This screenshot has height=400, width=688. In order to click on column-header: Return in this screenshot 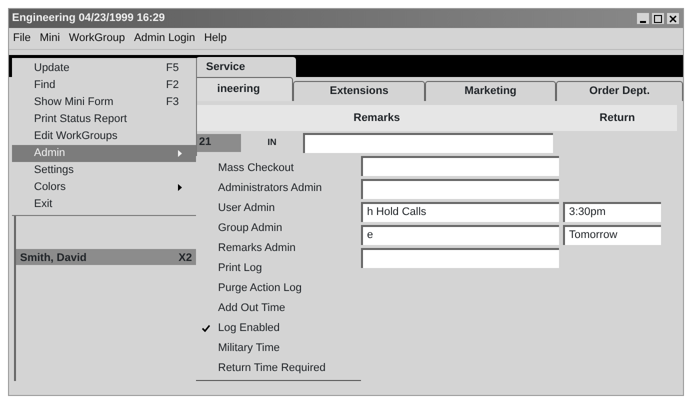, I will do `click(617, 118)`.